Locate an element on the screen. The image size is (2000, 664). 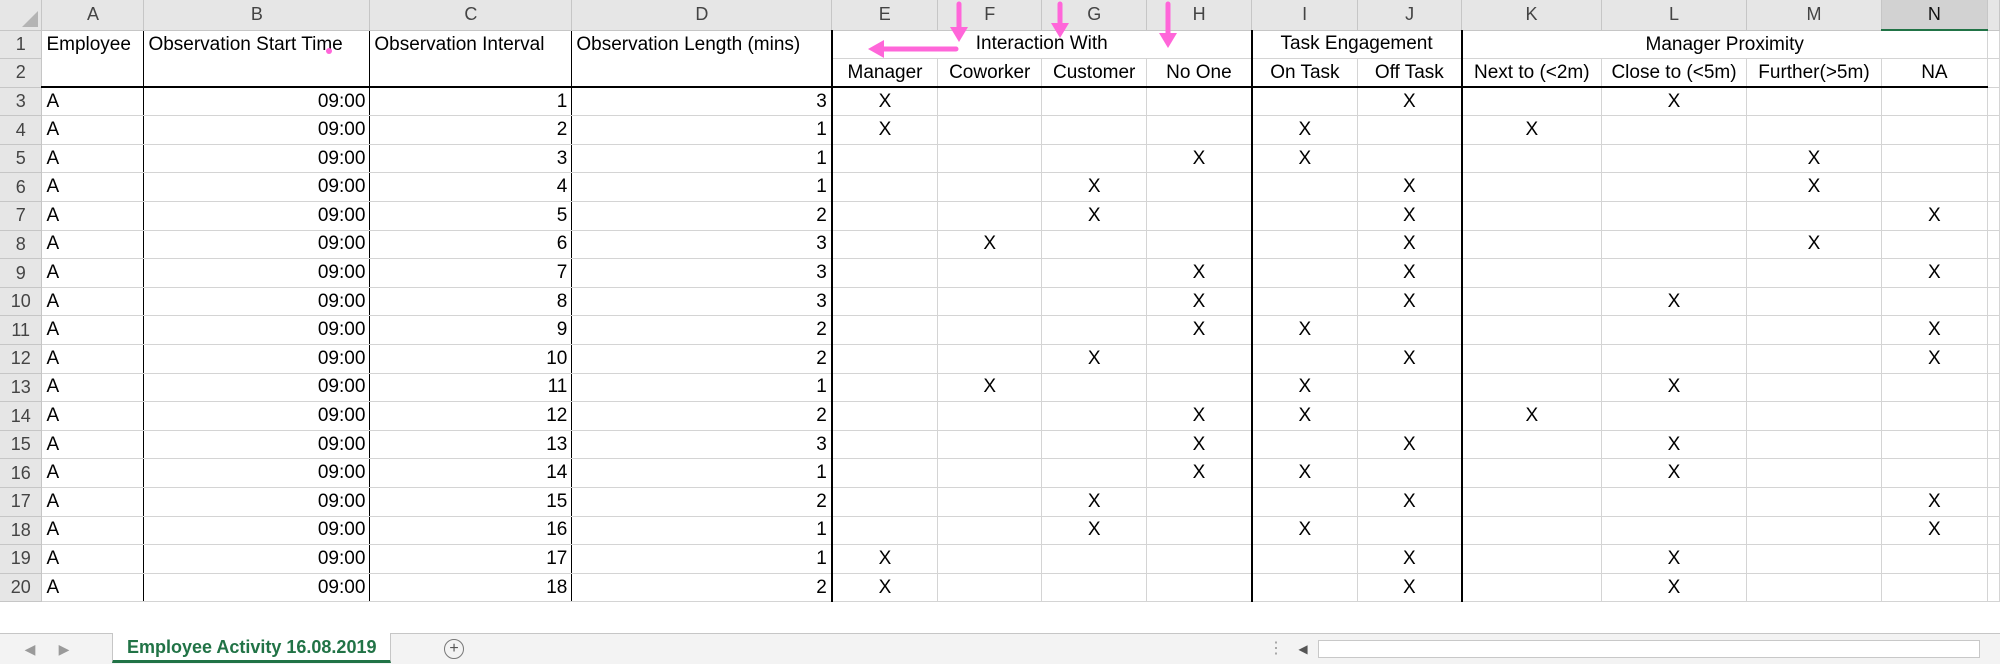
header-start-time: Observation Start Time is located at coordinates (257, 44).